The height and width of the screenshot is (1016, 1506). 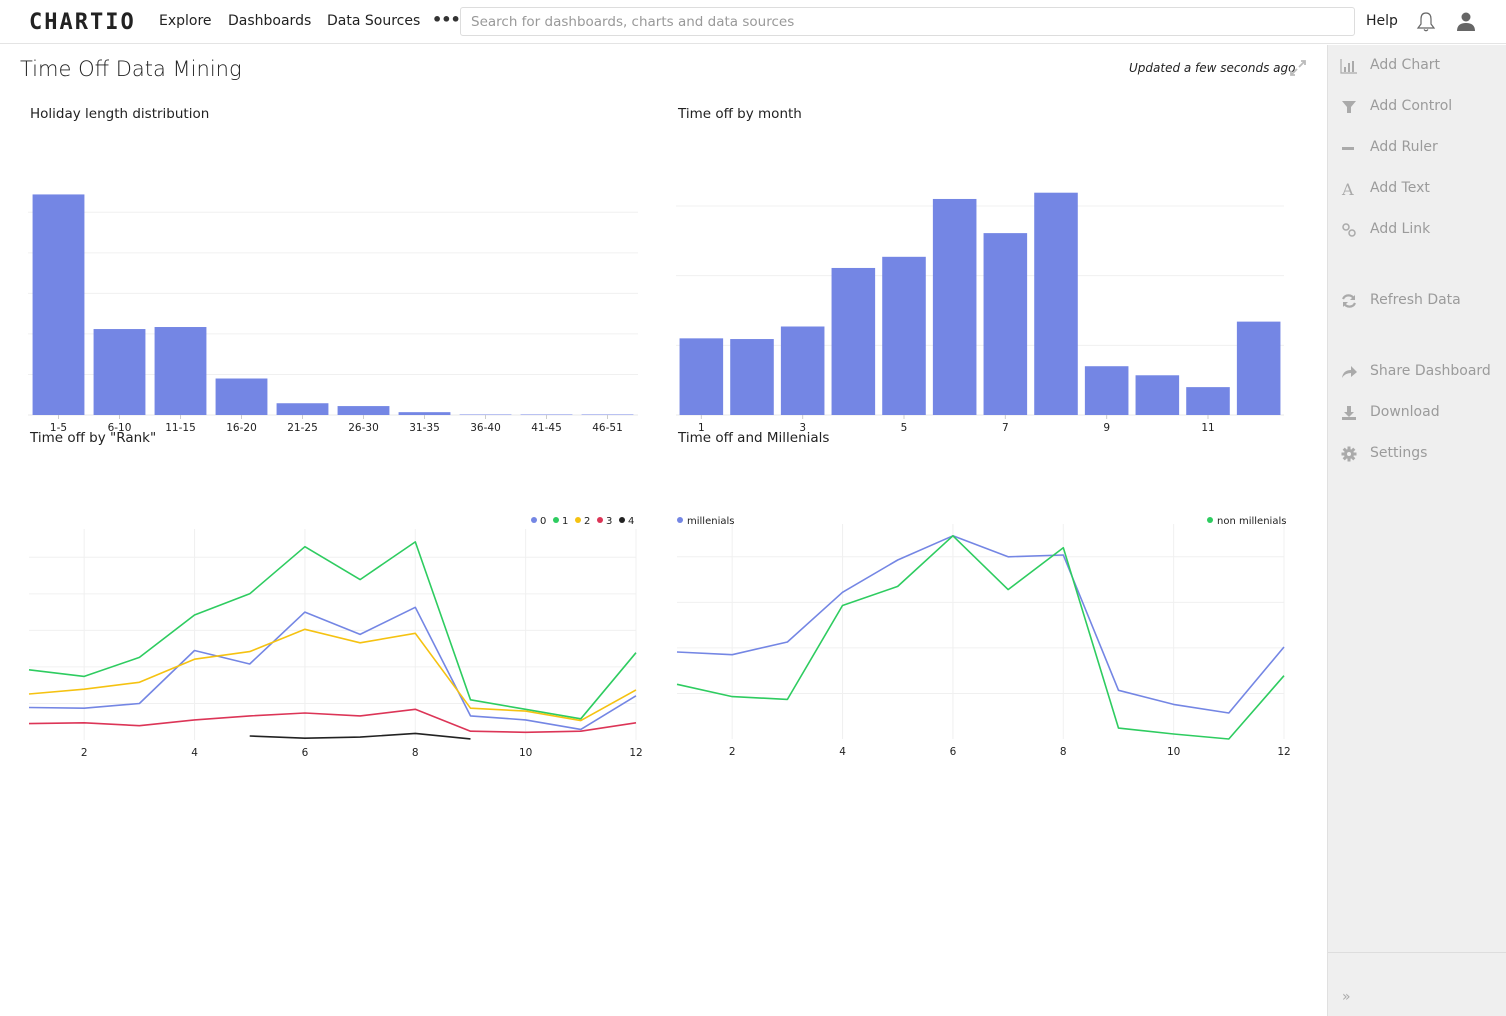 I want to click on sidebar-download: Download, so click(x=1417, y=415).